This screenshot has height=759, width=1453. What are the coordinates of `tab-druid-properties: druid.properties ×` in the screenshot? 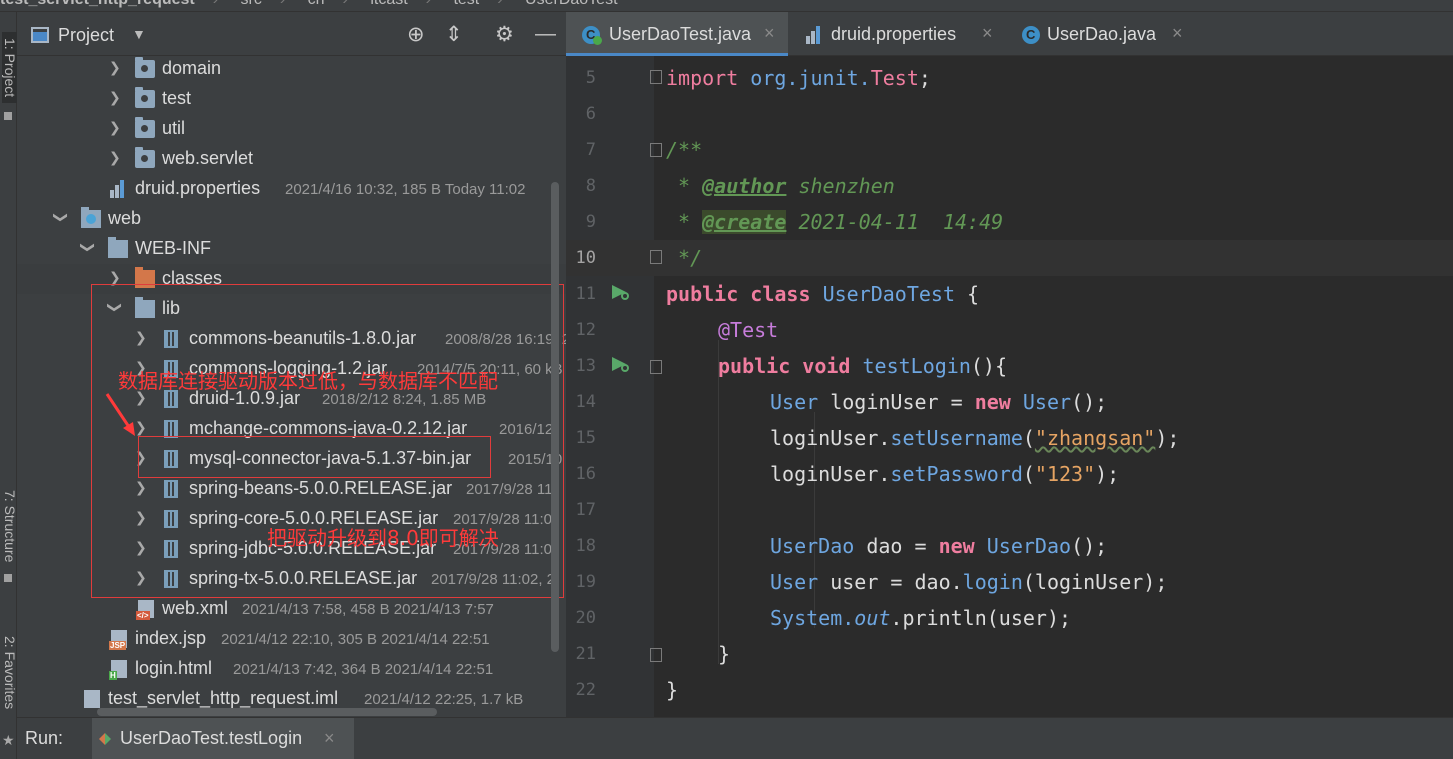 It's located at (897, 34).